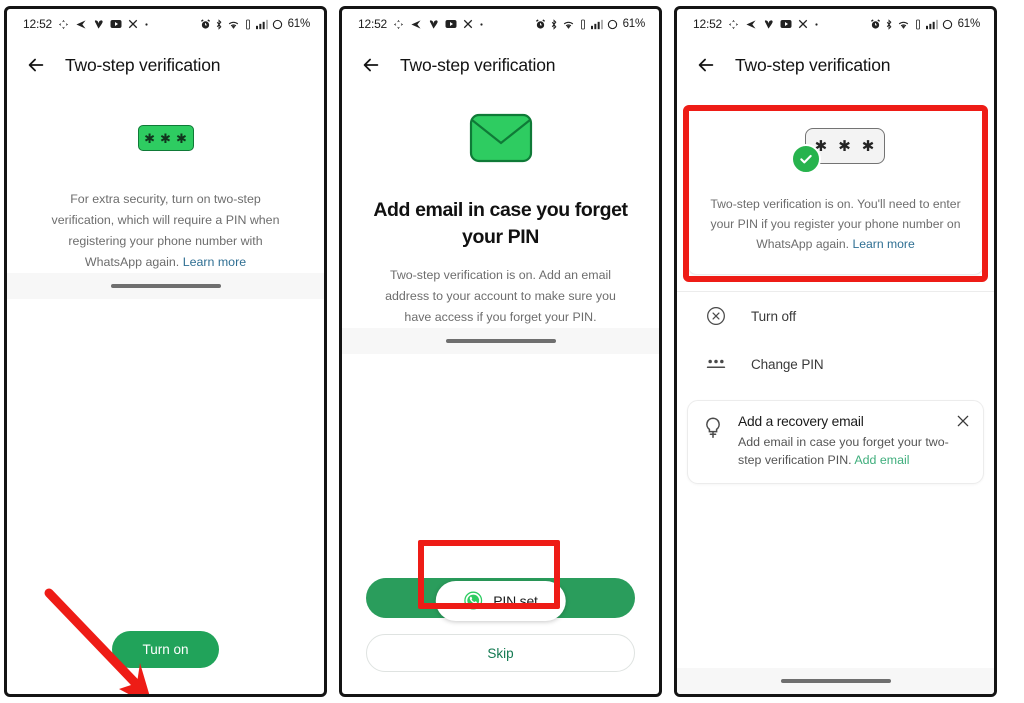 The width and height of the screenshot is (1024, 703). What do you see at coordinates (233, 24) in the screenshot?
I see `wifi-icon` at bounding box center [233, 24].